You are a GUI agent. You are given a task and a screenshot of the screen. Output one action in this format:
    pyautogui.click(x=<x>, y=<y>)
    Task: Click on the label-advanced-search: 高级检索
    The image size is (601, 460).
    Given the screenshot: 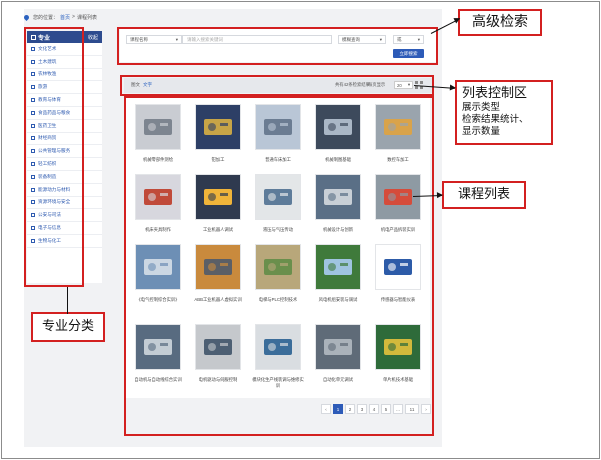 What is the action you would take?
    pyautogui.click(x=500, y=22)
    